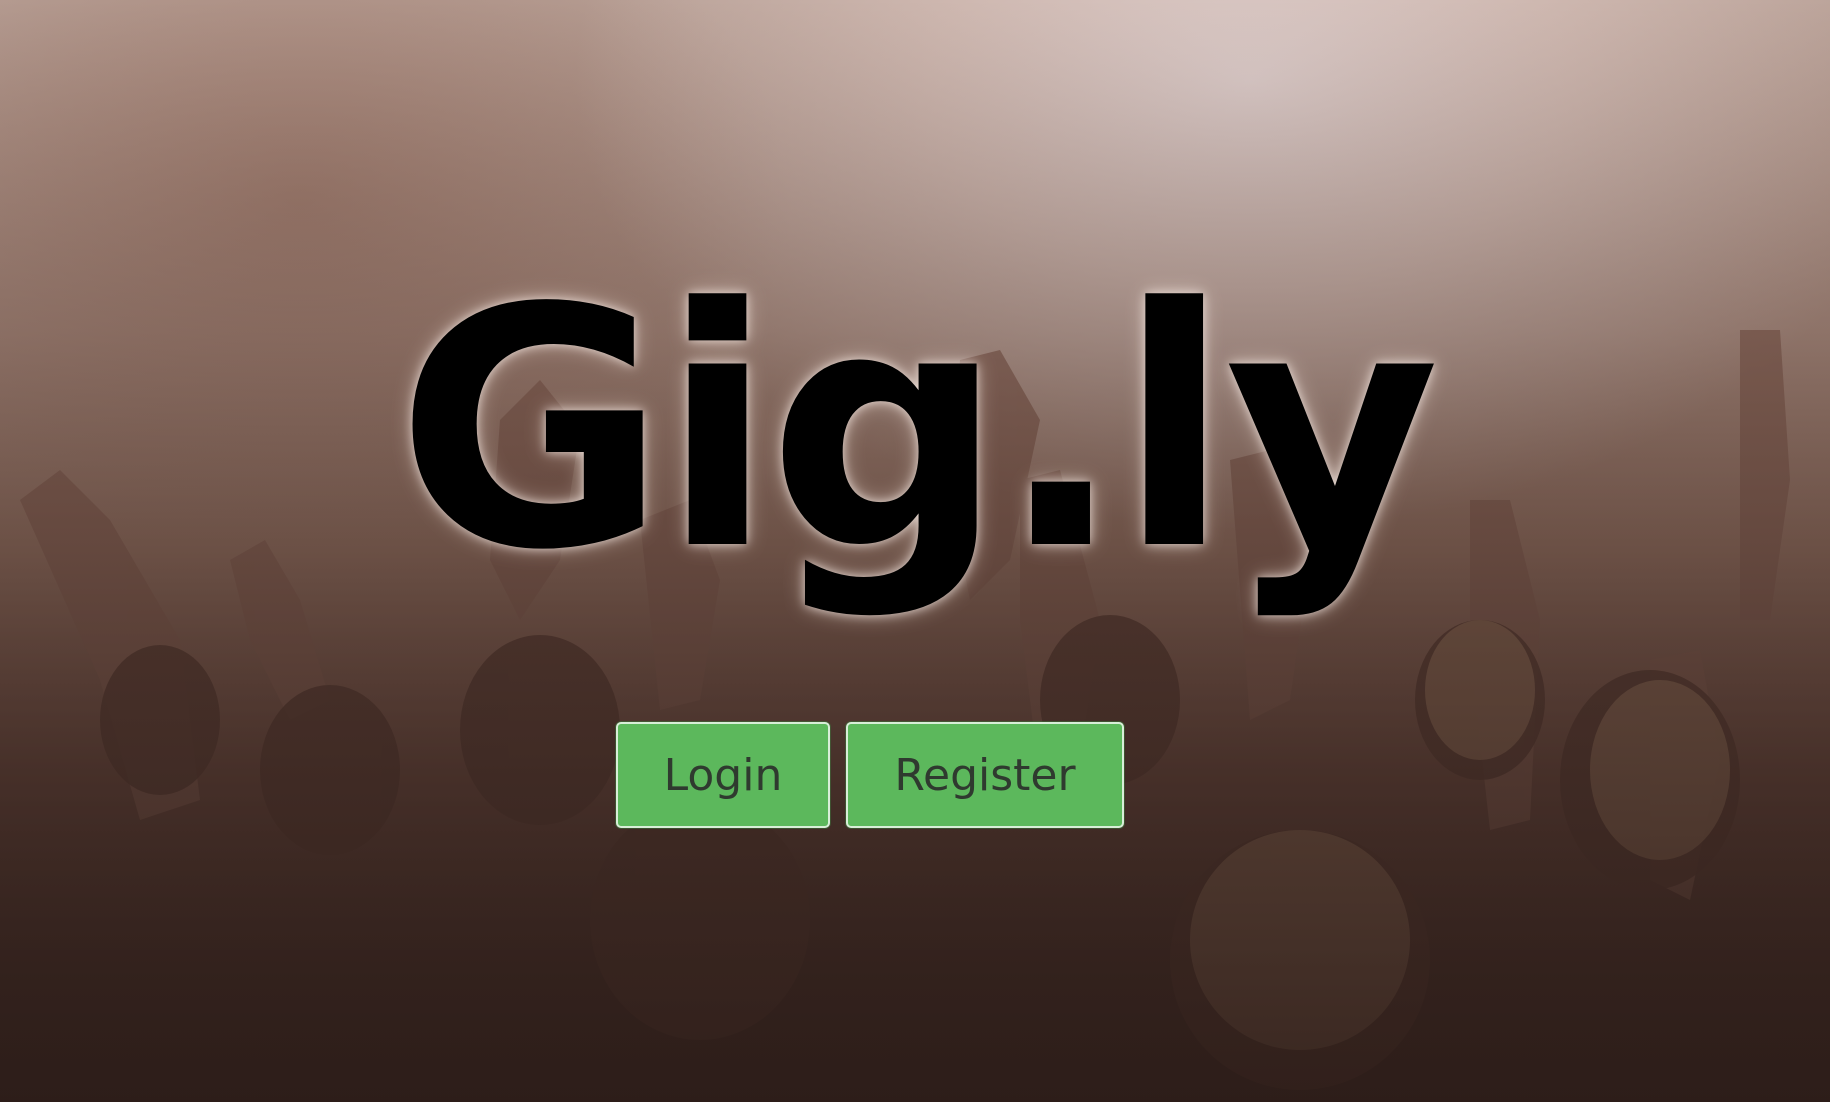  I want to click on login-button: Login, so click(723, 775).